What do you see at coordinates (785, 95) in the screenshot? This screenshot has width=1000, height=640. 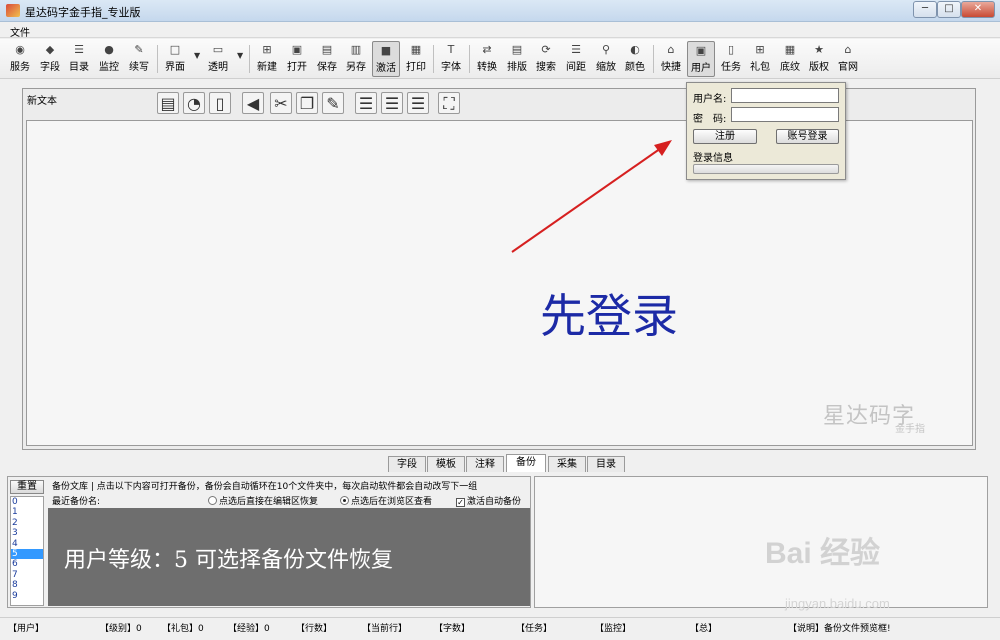 I see `username-input` at bounding box center [785, 95].